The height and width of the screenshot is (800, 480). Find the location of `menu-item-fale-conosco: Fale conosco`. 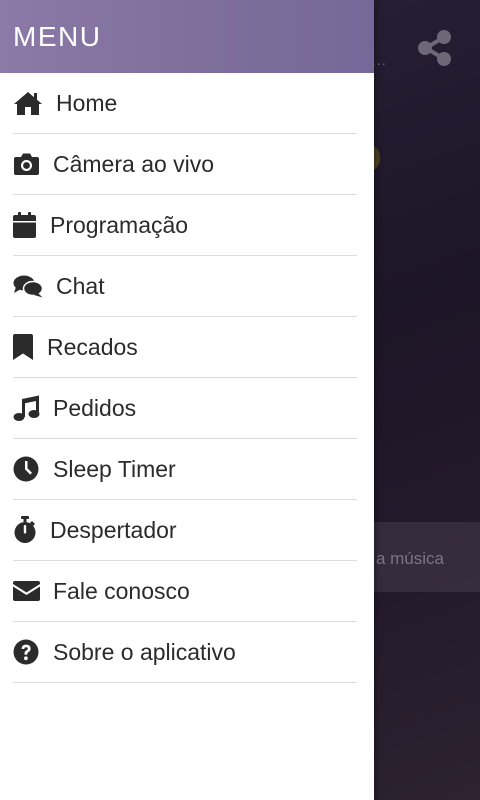

menu-item-fale-conosco: Fale conosco is located at coordinates (185, 591).